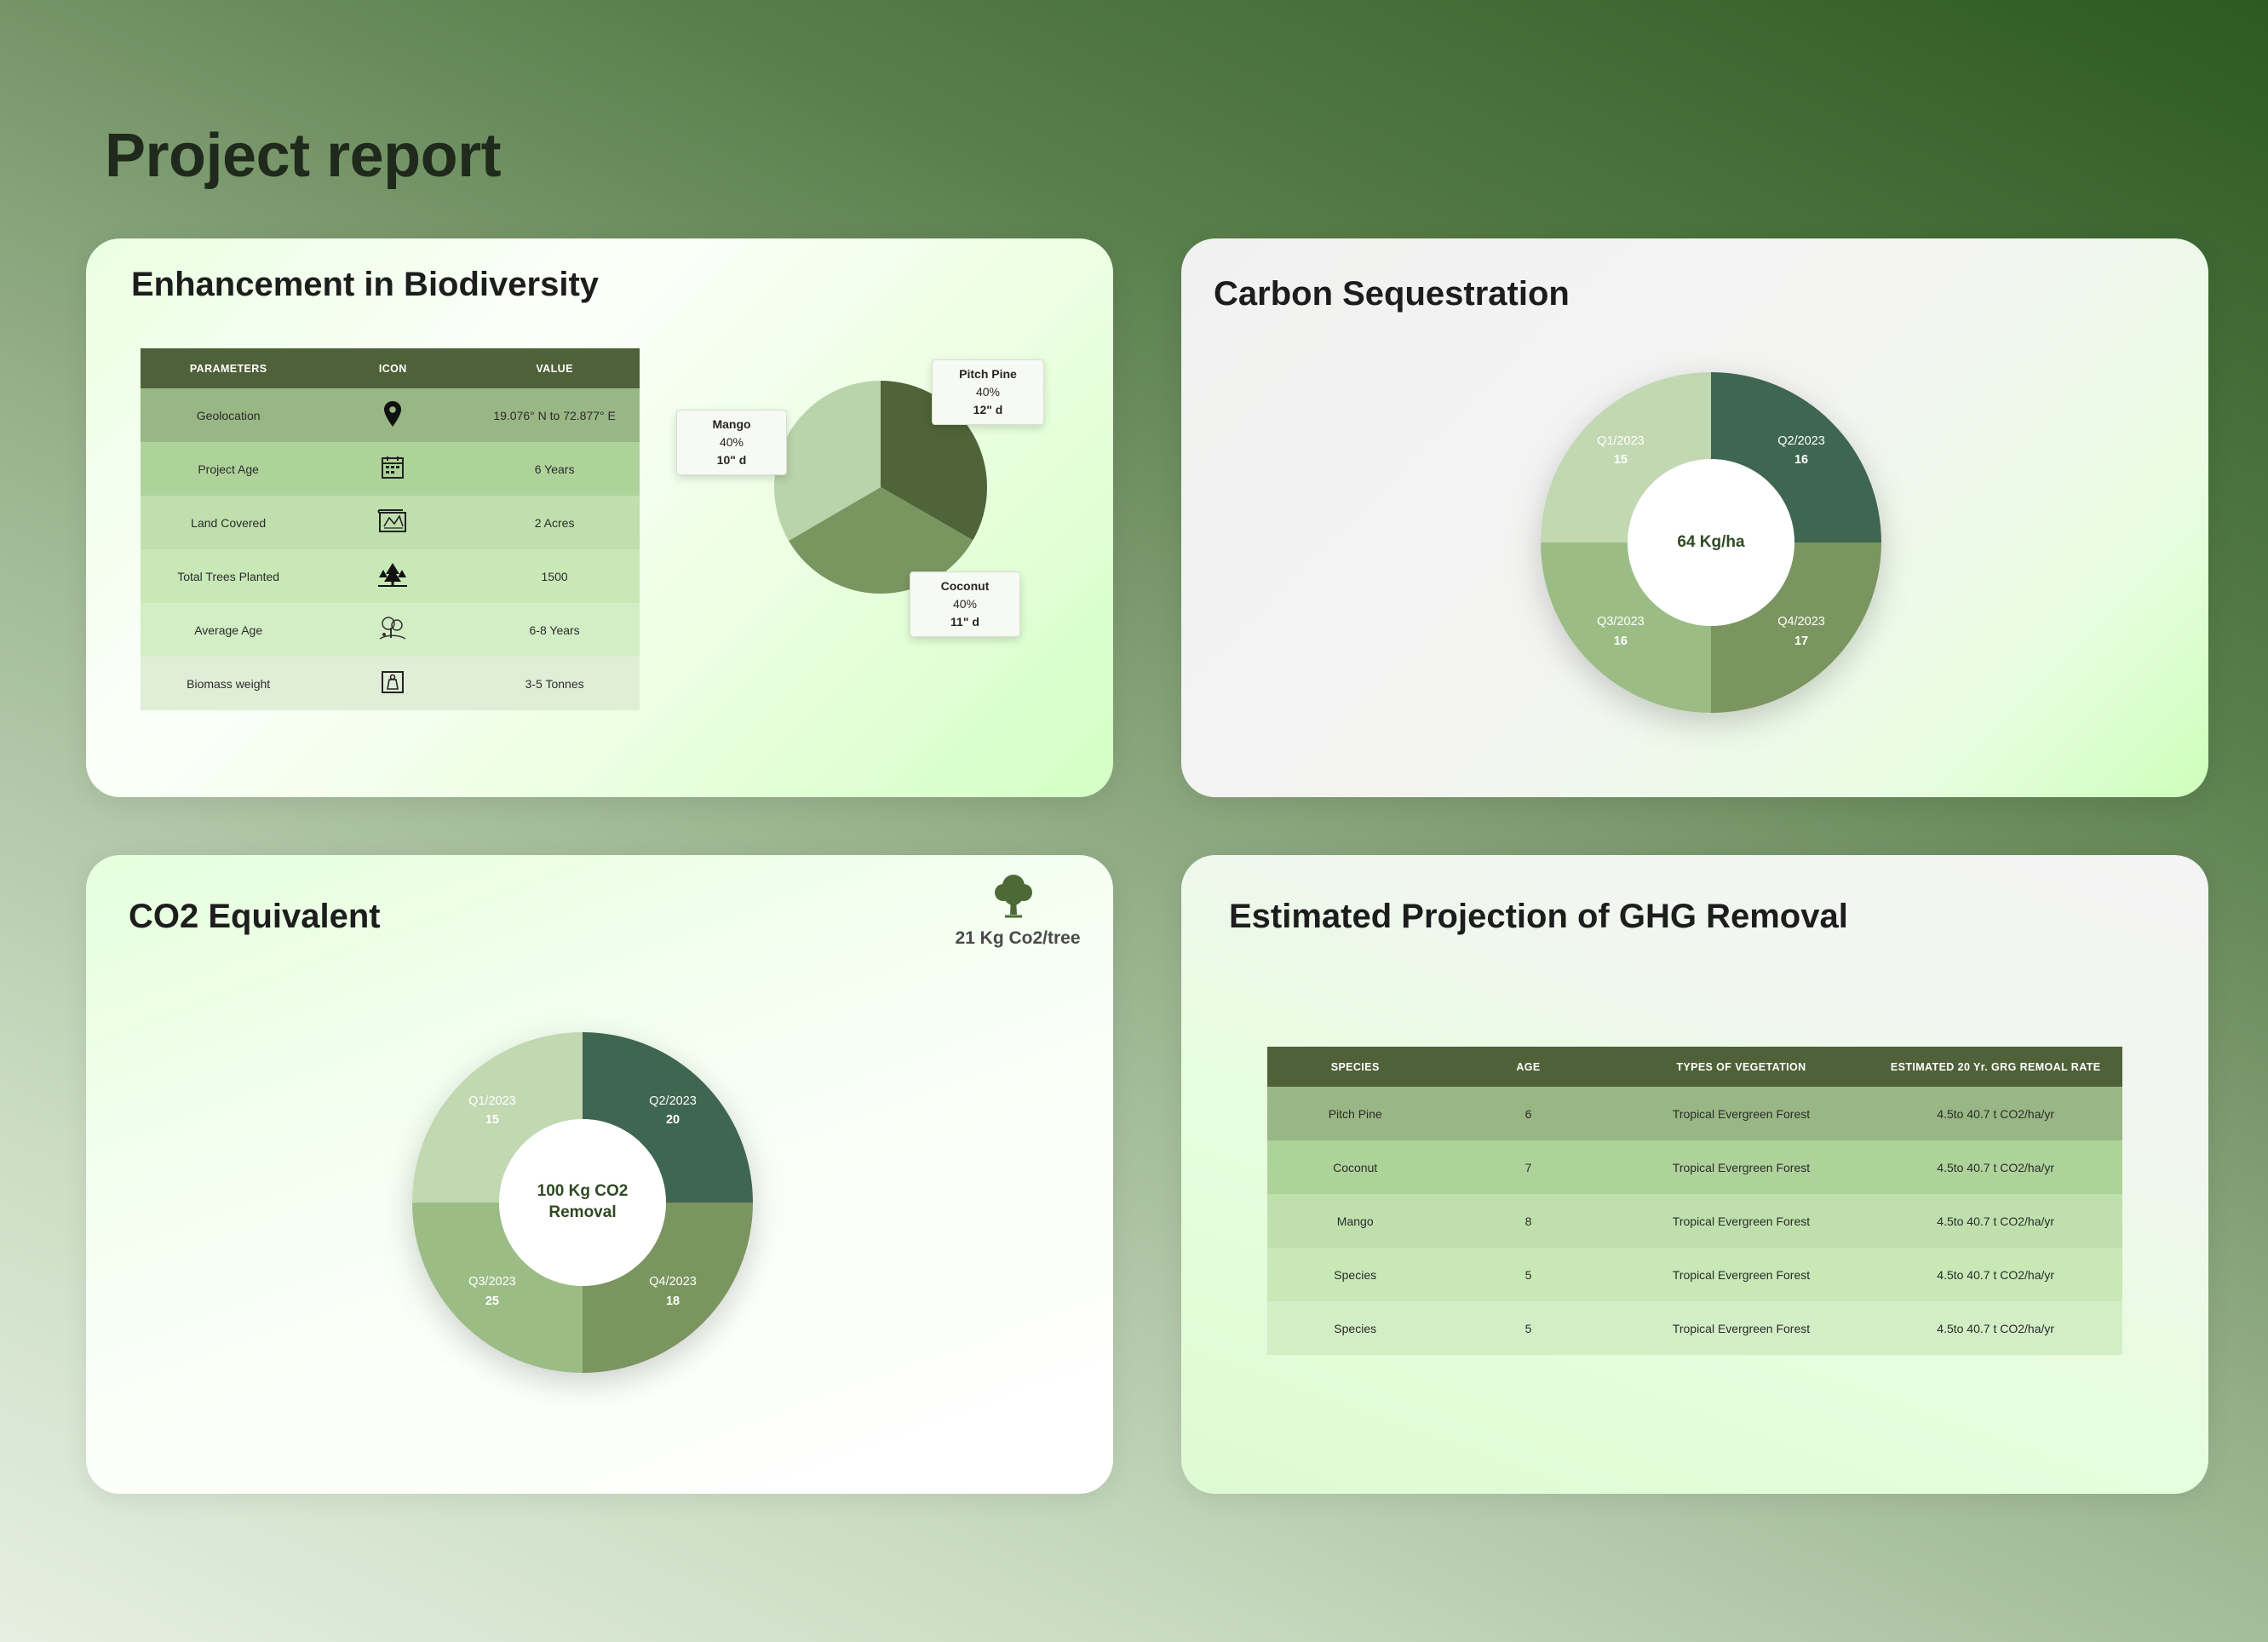 The image size is (2268, 1642). I want to click on donut-center-label: 100 Kg CO2 Removal, so click(582, 1202).